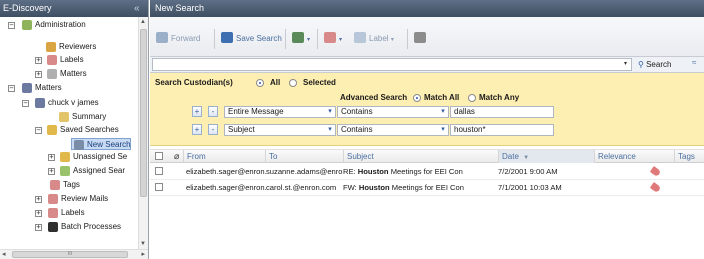 The height and width of the screenshot is (259, 704). What do you see at coordinates (70, 254) in the screenshot?
I see `scrollbar-thumb: III` at bounding box center [70, 254].